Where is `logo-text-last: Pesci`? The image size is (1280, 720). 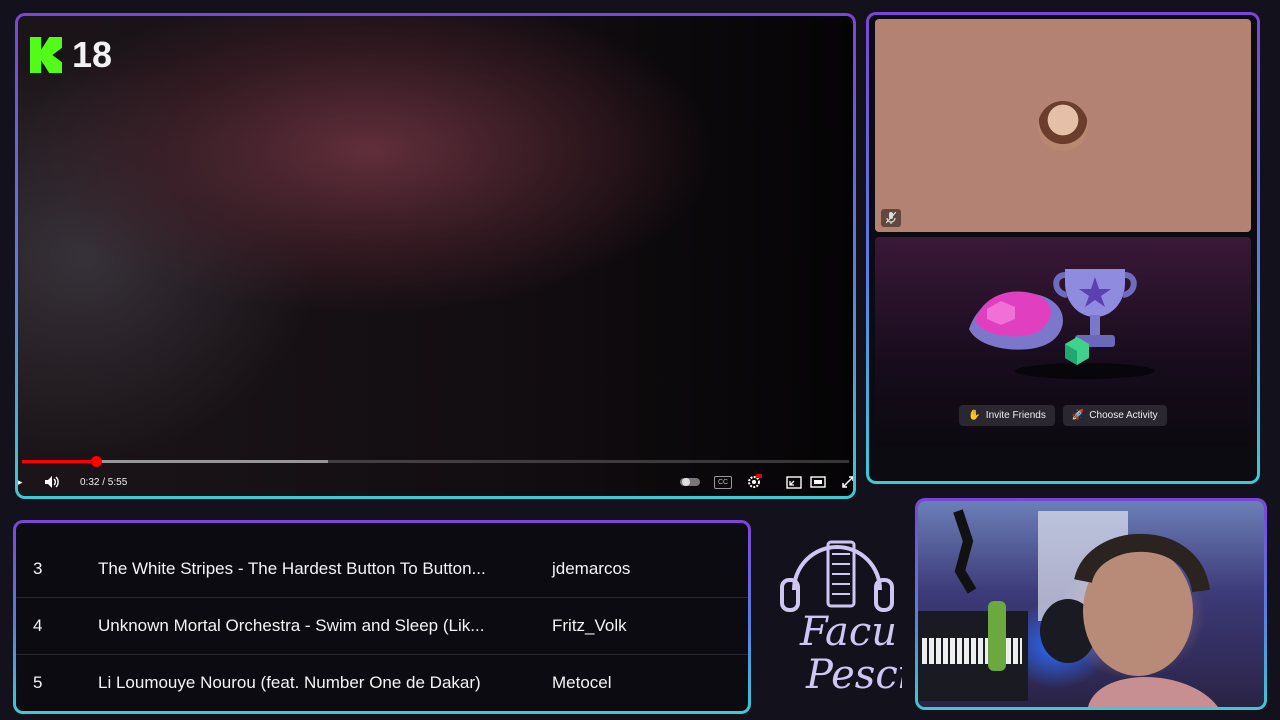
logo-text-last: Pesci is located at coordinates (853, 675).